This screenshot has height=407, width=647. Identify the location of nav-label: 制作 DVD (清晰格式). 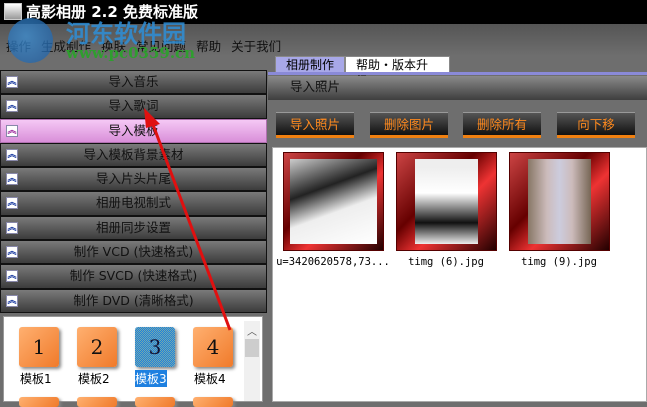
(133, 300).